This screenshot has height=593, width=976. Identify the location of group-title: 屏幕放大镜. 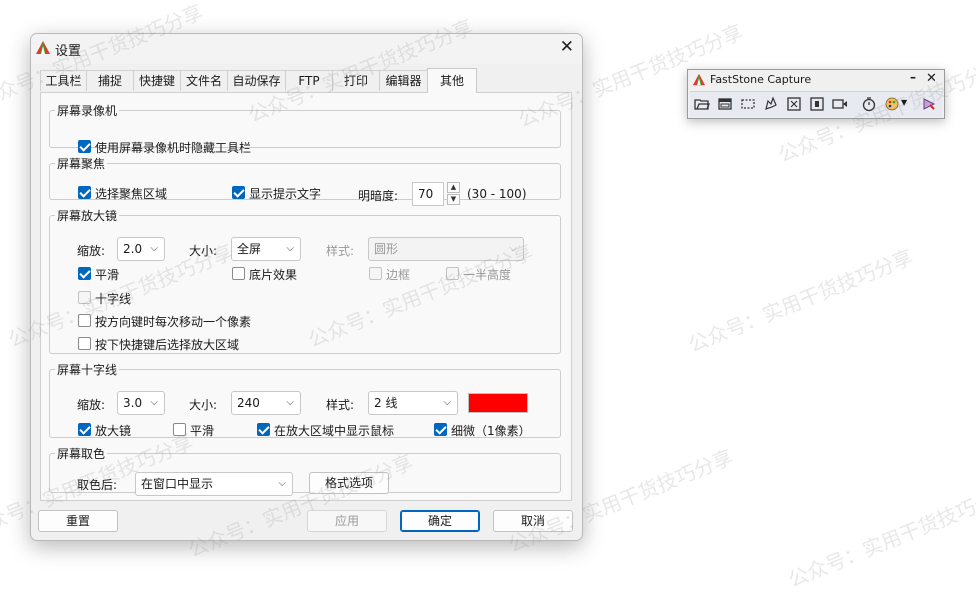
(87, 216).